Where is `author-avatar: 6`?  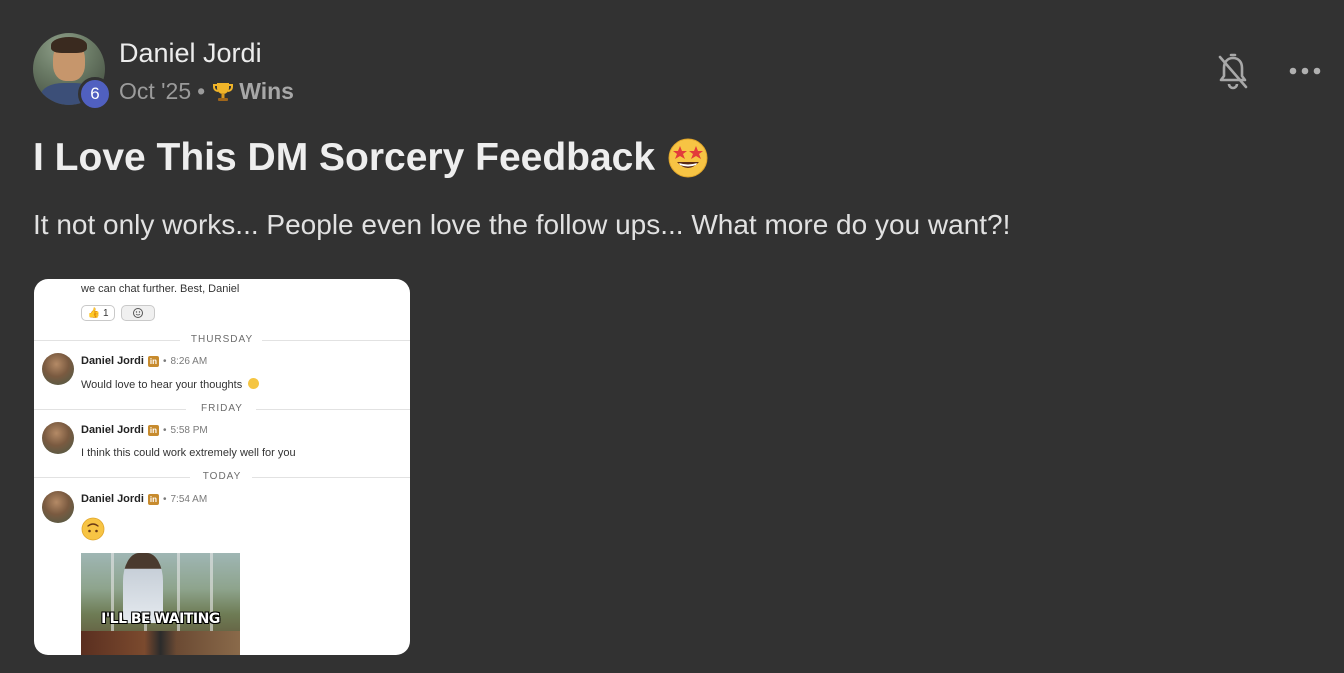 author-avatar: 6 is located at coordinates (72, 72).